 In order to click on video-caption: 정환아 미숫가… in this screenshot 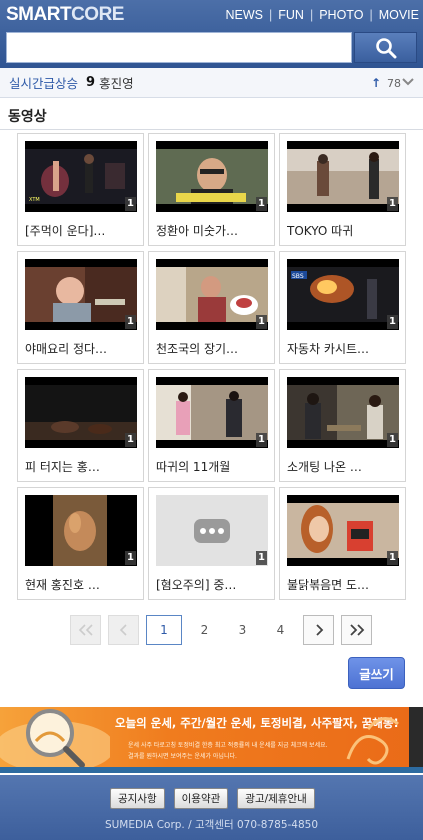, I will do `click(212, 230)`.